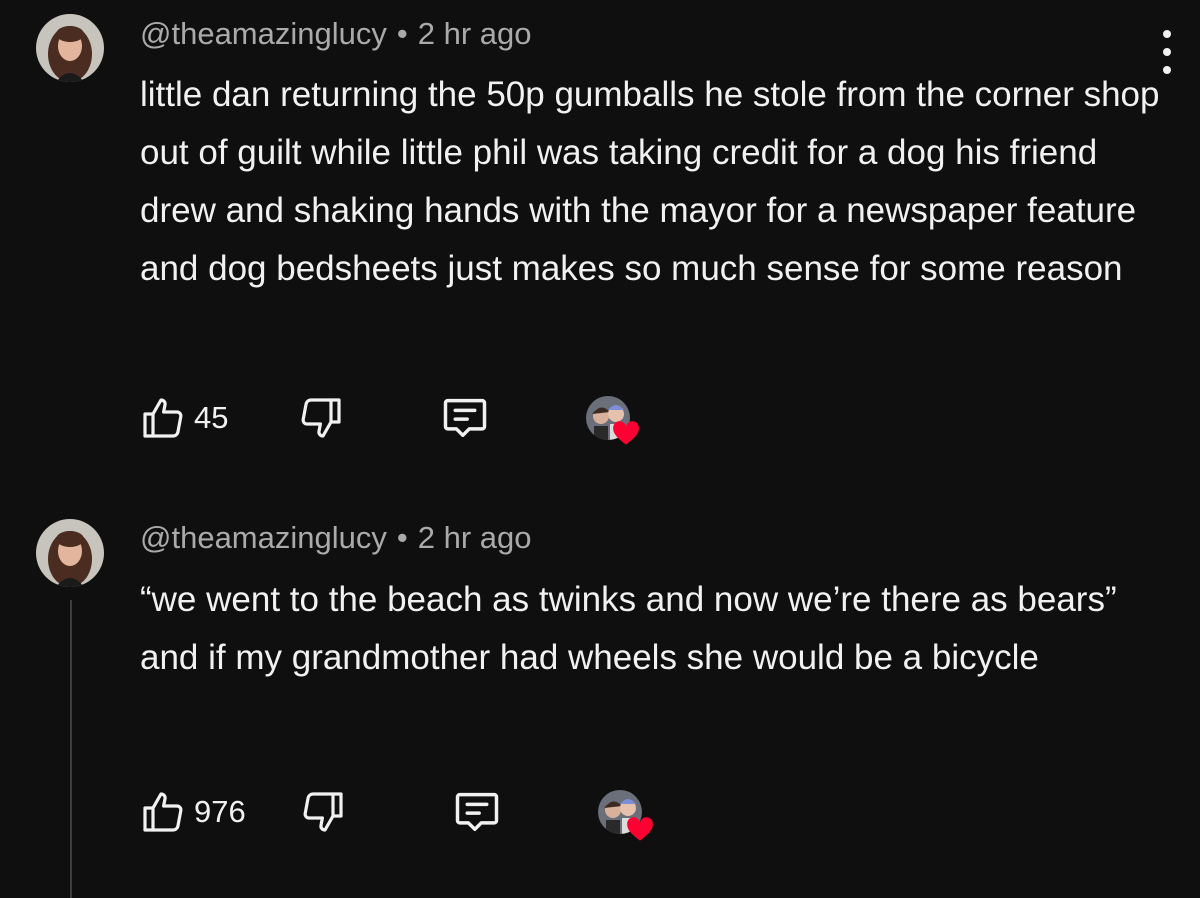 The height and width of the screenshot is (898, 1200). Describe the element at coordinates (71, 749) in the screenshot. I see `reply-thread-line` at that location.